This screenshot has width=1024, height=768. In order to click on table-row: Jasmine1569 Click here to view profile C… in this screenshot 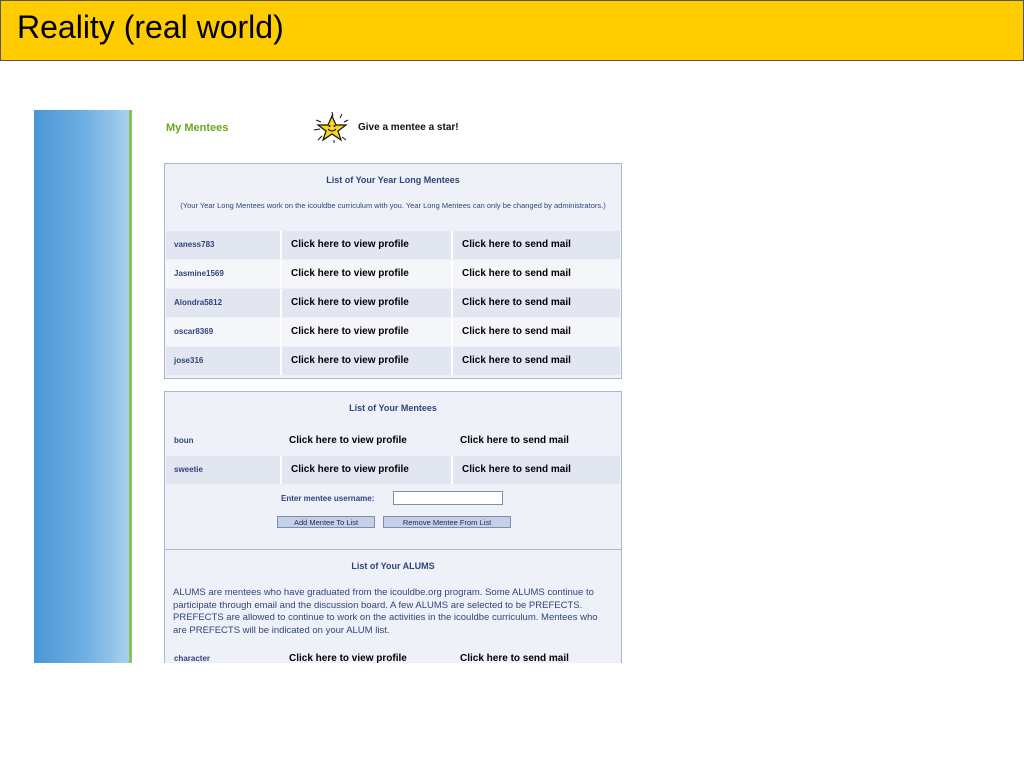, I will do `click(393, 274)`.